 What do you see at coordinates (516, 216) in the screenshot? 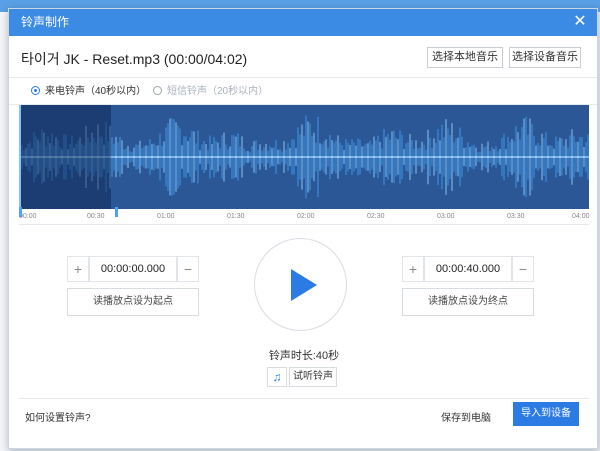
I see `timeline-tick: 03:30` at bounding box center [516, 216].